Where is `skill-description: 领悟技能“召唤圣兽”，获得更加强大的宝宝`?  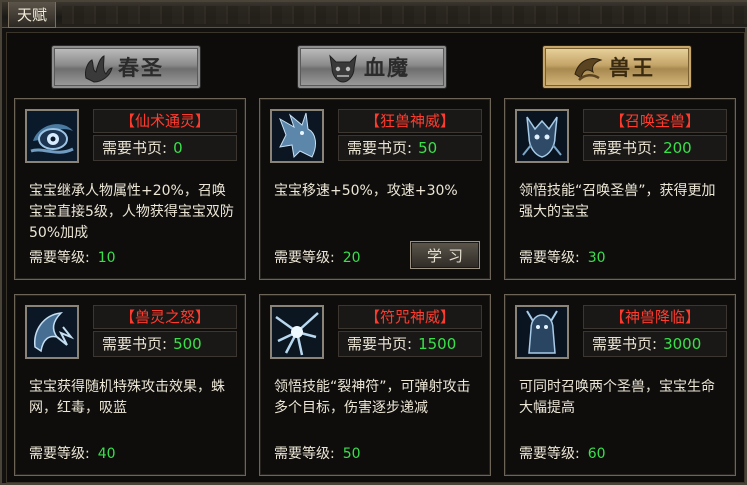
skill-description: 领悟技能“召唤圣兽”，获得更加强大的宝宝 is located at coordinates (617, 201).